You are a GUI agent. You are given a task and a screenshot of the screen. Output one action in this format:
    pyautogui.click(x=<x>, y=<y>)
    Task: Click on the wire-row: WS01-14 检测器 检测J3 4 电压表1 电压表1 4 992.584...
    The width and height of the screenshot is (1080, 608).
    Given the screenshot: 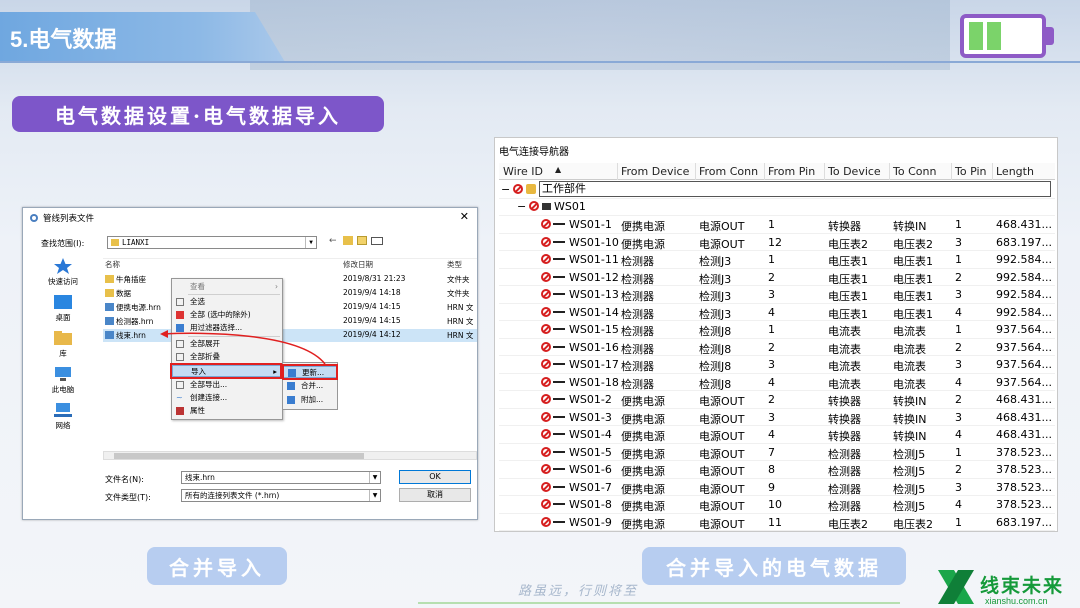 What is the action you would take?
    pyautogui.click(x=777, y=312)
    